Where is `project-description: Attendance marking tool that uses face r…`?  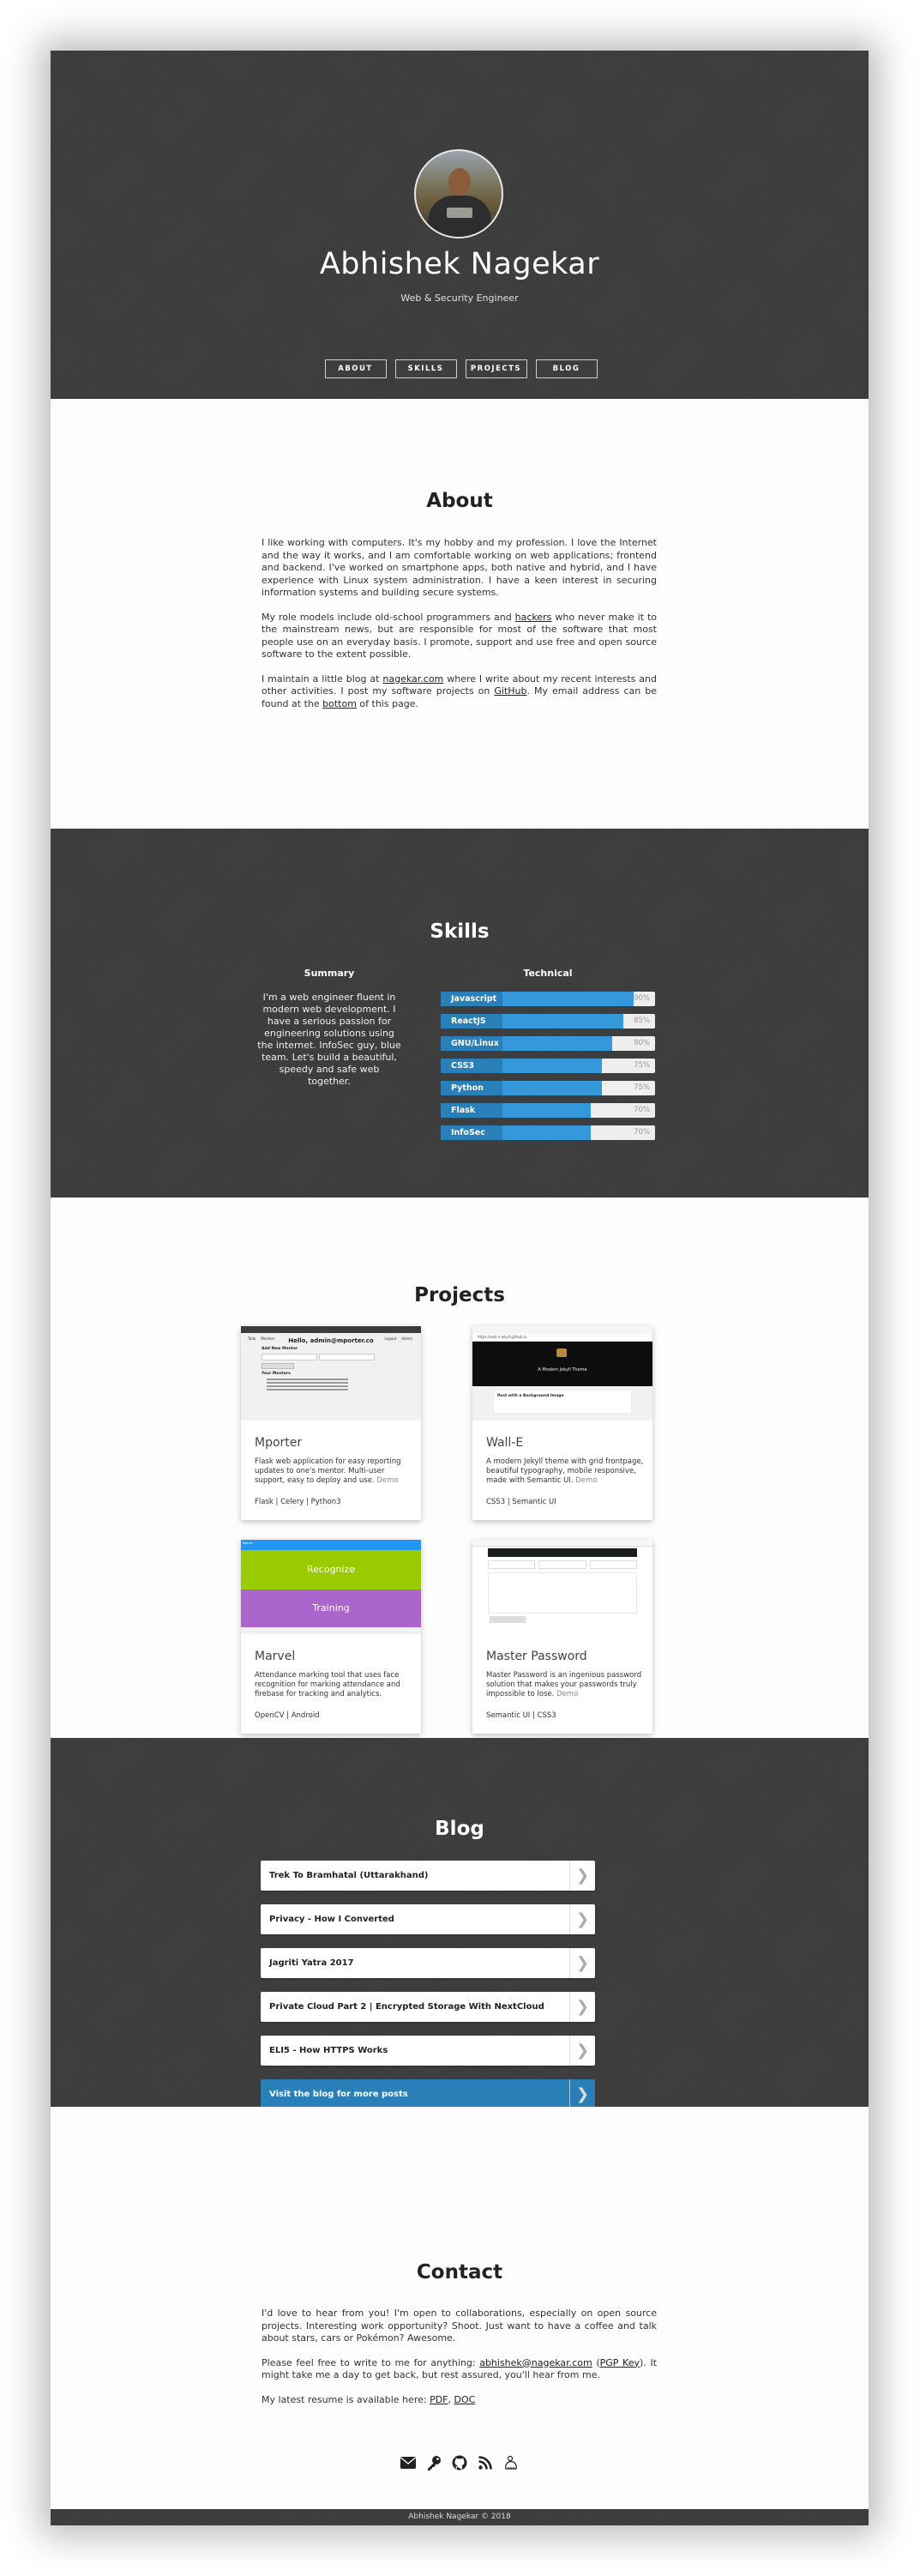 project-description: Attendance marking tool that uses face r… is located at coordinates (328, 1684).